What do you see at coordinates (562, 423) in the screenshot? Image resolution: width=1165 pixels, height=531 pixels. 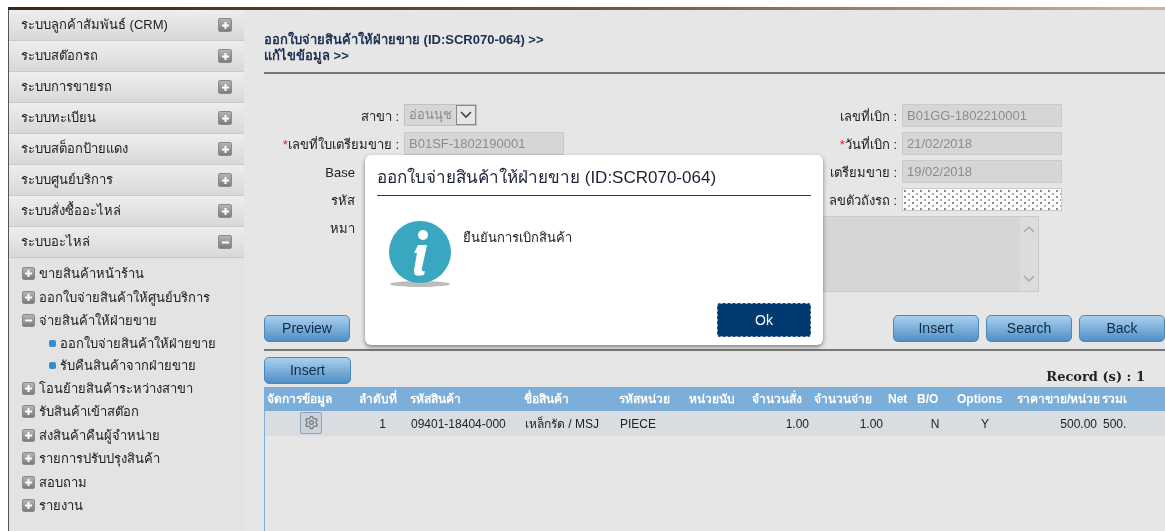 I see `table-cell: เหล็กรัด / MSJ` at bounding box center [562, 423].